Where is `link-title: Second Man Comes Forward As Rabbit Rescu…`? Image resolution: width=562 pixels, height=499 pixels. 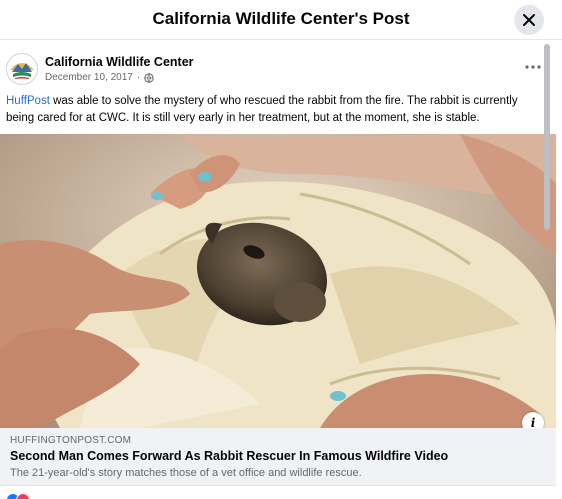 link-title: Second Man Comes Forward As Rabbit Rescu… is located at coordinates (229, 456).